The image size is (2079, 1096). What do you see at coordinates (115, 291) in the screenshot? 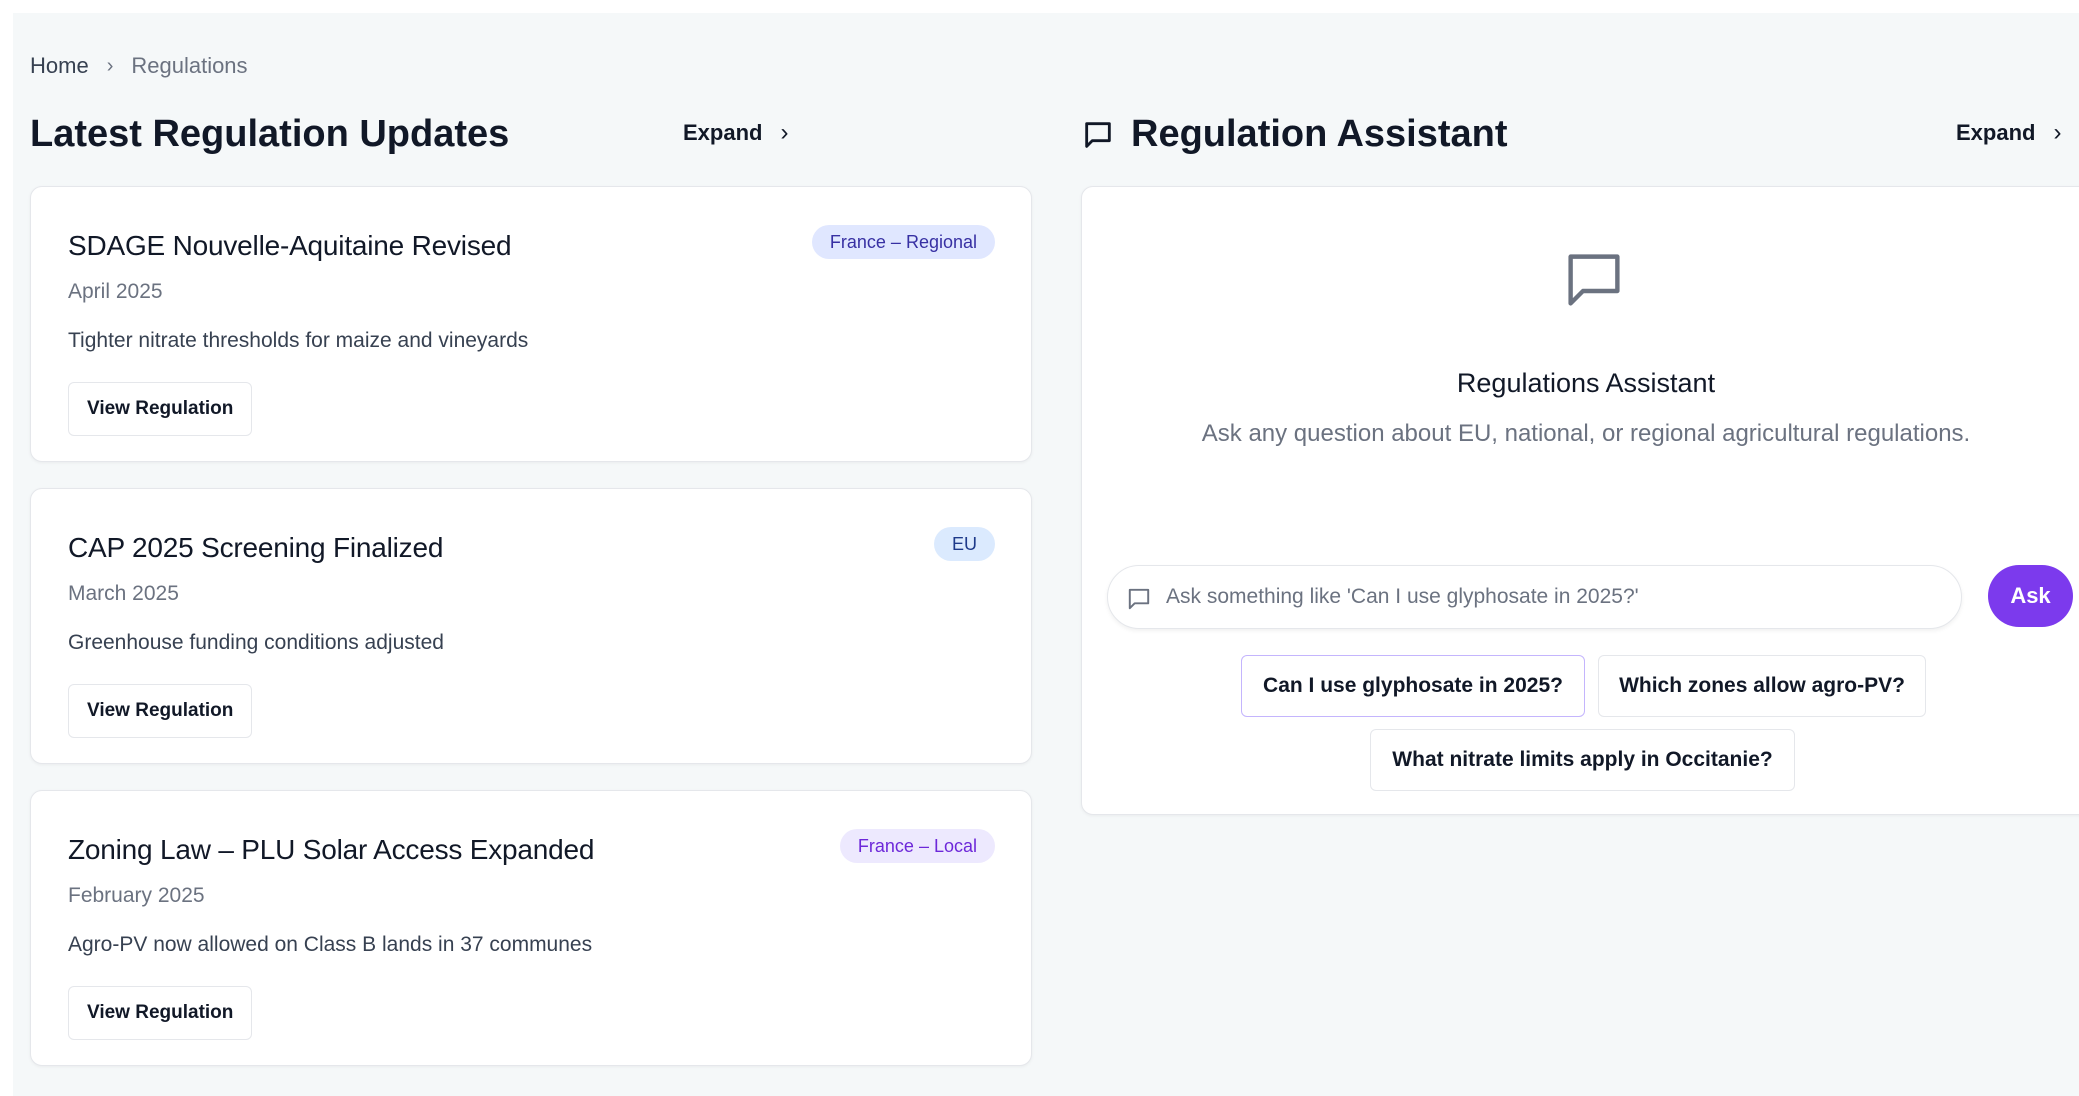
I see `regulation-date: April 2025` at bounding box center [115, 291].